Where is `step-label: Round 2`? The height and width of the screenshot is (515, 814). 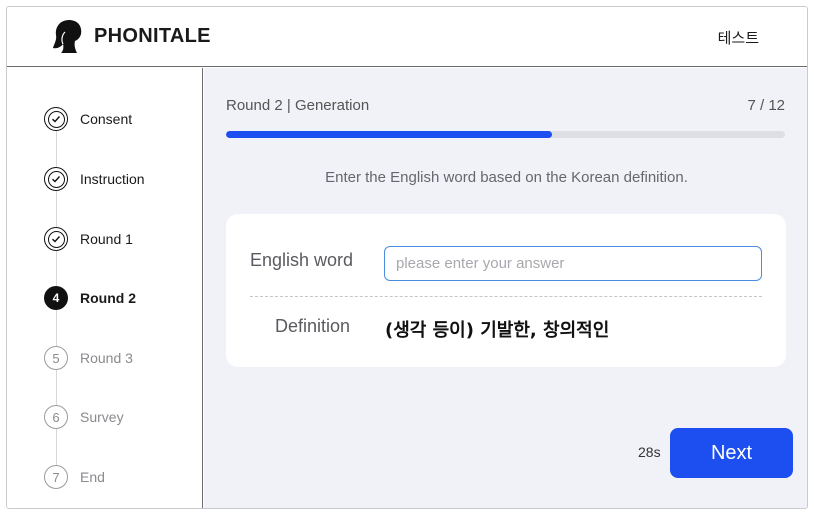 step-label: Round 2 is located at coordinates (108, 298).